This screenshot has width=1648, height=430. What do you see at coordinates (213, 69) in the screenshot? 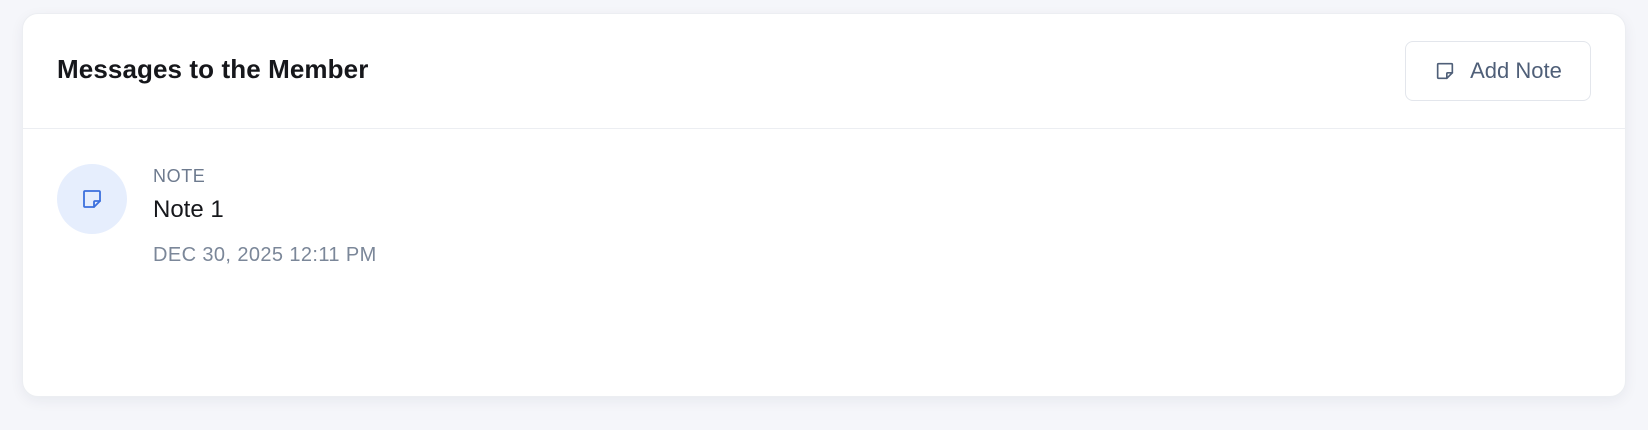
I see `card-title: Messages to the Member` at bounding box center [213, 69].